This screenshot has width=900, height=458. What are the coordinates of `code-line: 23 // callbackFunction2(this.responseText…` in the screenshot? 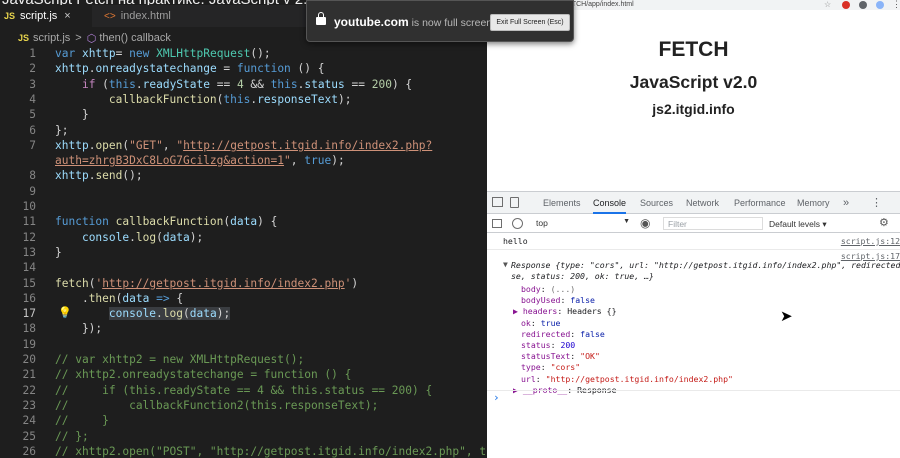 It's located at (243, 406).